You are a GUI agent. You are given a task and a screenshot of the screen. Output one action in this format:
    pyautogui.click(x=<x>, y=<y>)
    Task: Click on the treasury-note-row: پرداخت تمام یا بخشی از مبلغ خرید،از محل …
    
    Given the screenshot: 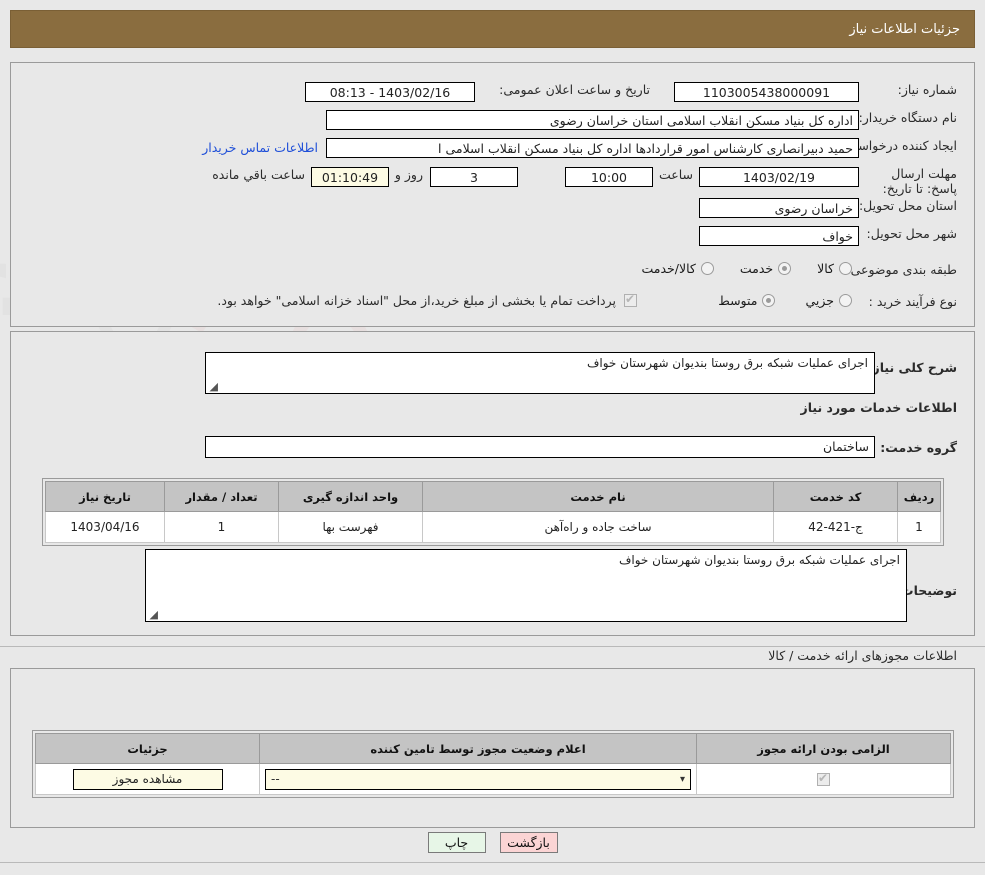 What is the action you would take?
    pyautogui.click(x=427, y=300)
    